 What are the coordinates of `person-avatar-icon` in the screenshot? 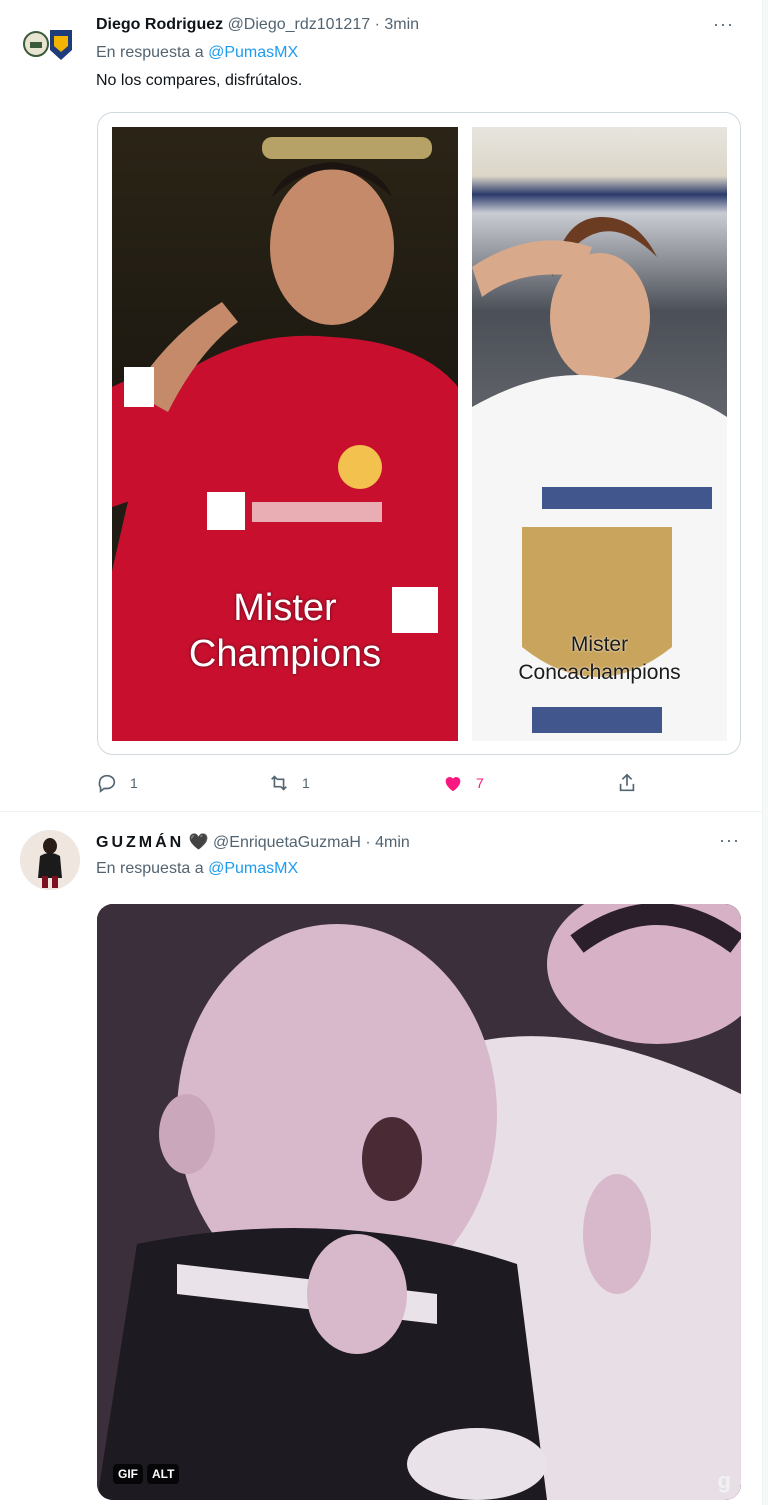 It's located at (50, 860).